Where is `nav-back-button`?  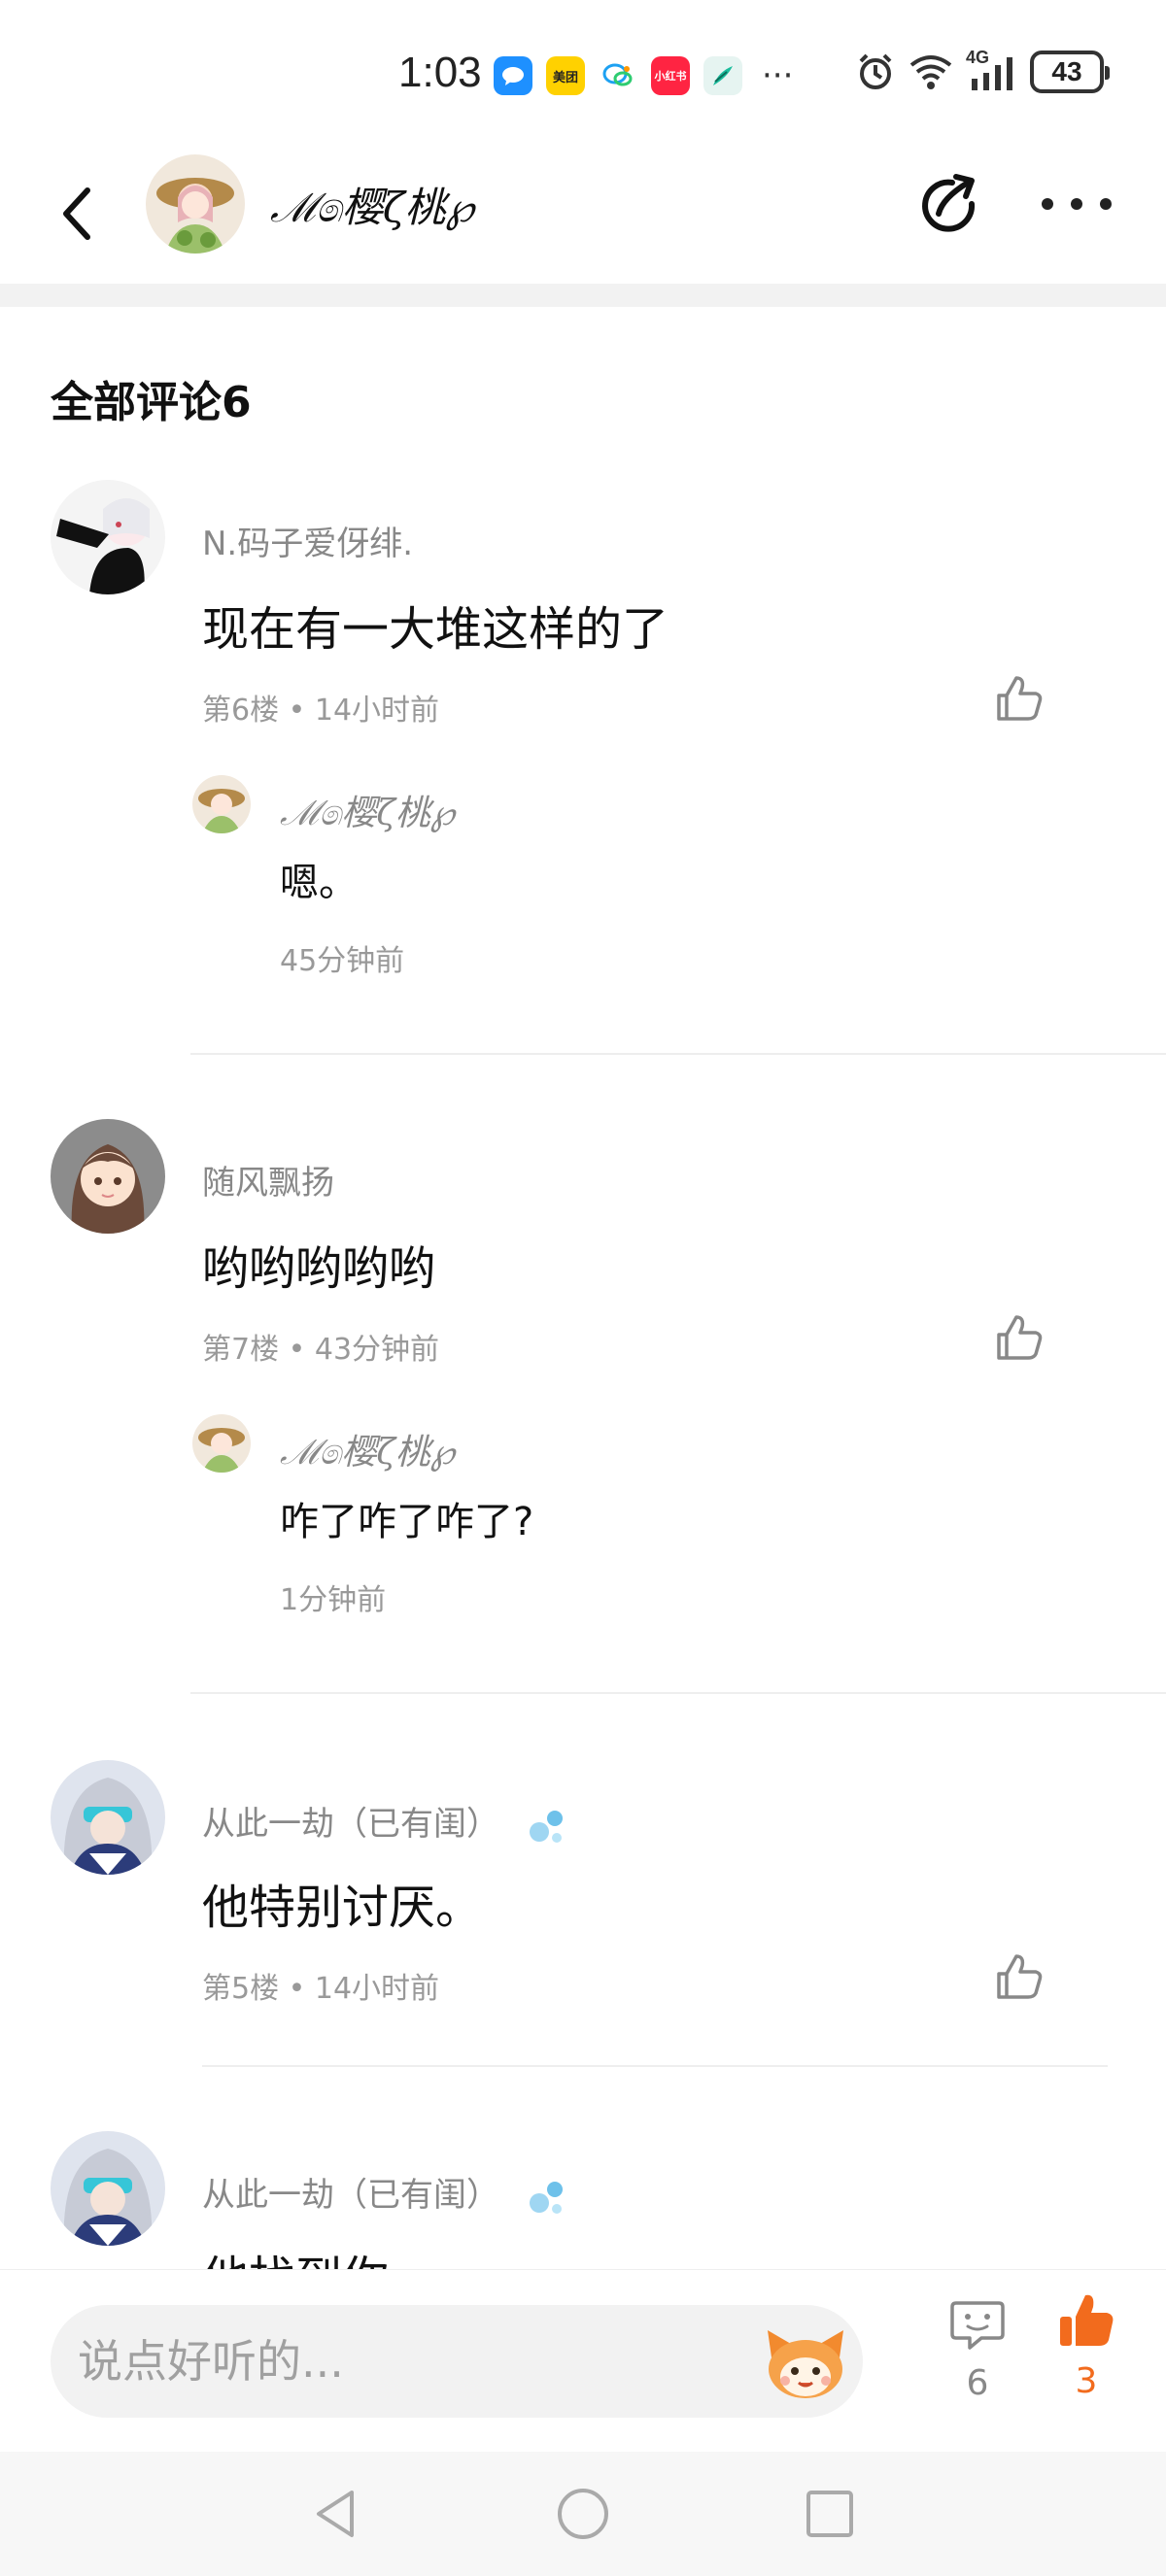
nav-back-button is located at coordinates (336, 2514).